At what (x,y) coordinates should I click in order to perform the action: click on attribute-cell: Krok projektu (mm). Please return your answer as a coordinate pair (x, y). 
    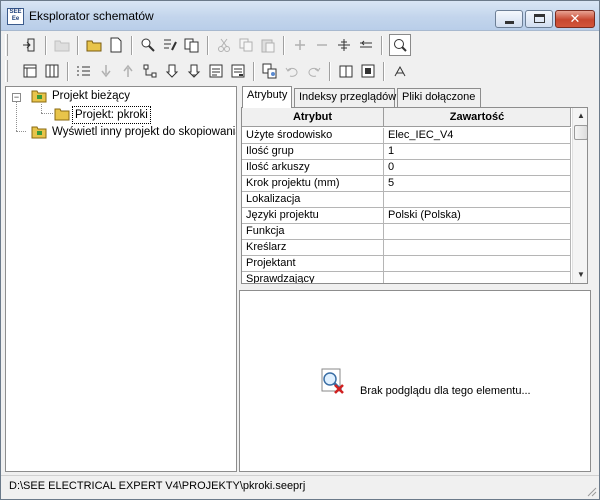
    Looking at the image, I should click on (313, 183).